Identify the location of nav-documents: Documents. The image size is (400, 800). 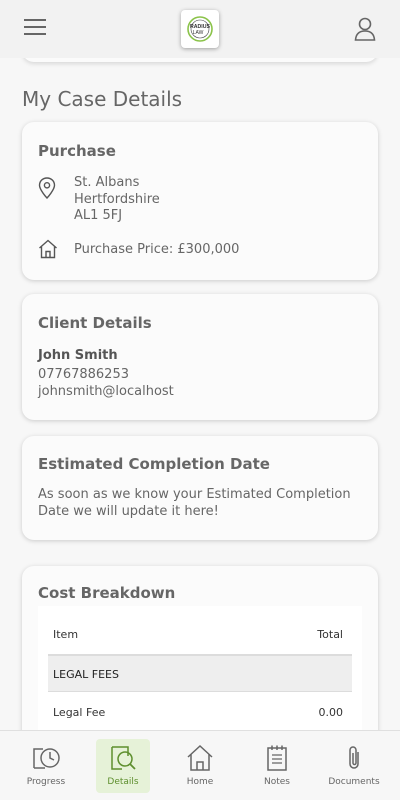
(354, 766).